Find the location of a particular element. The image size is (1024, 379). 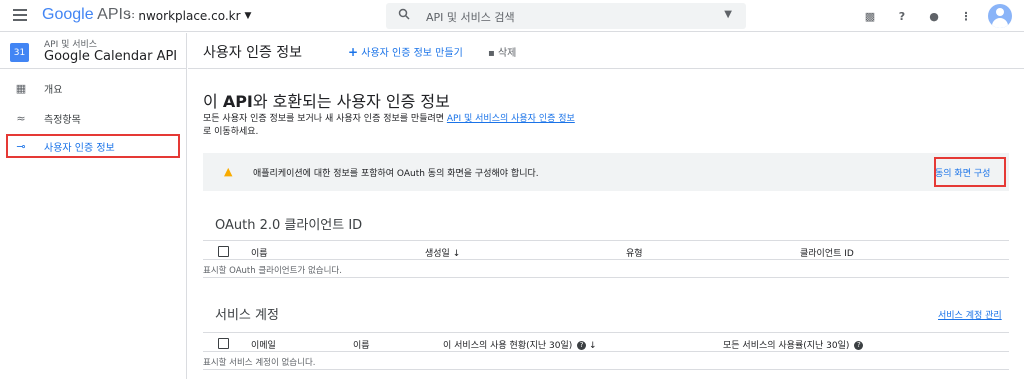

column-usage-all-label: 모든 서비스의 사용률(지난 30일) is located at coordinates (786, 346).